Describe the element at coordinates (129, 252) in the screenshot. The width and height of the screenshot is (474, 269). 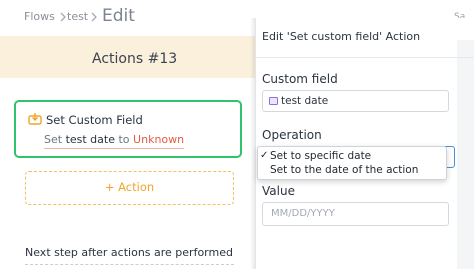
I see `next-step-label: Next step after actions are performed` at that location.